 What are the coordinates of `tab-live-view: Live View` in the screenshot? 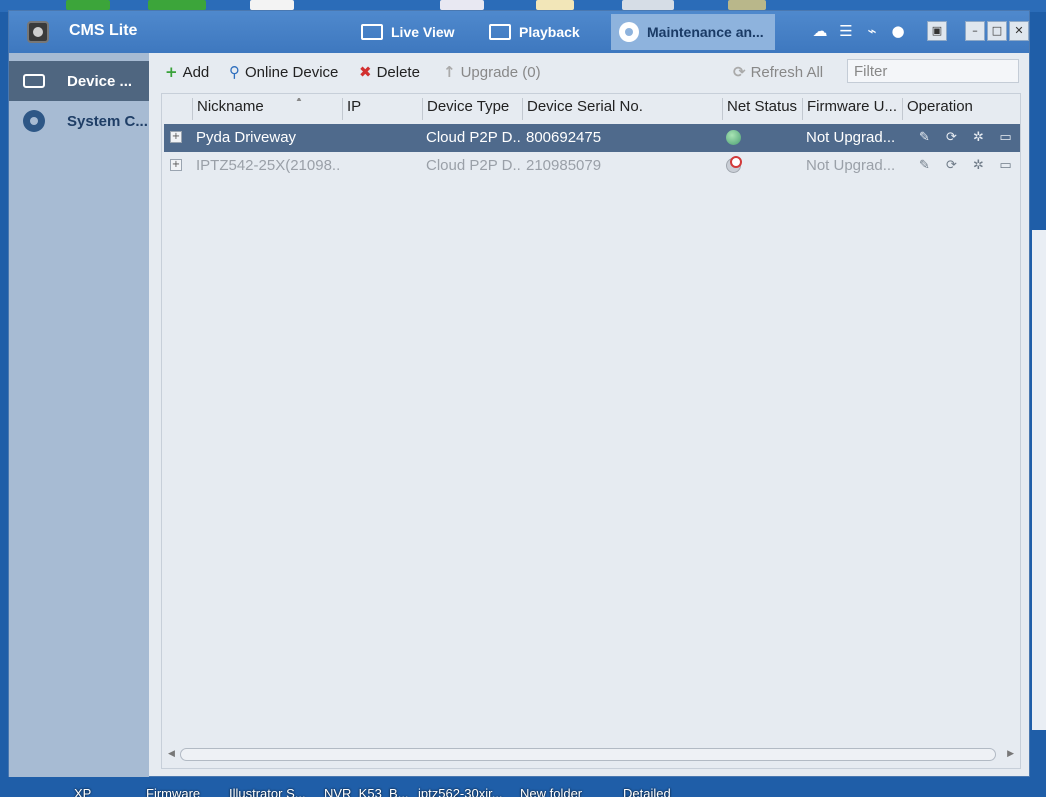 It's located at (408, 32).